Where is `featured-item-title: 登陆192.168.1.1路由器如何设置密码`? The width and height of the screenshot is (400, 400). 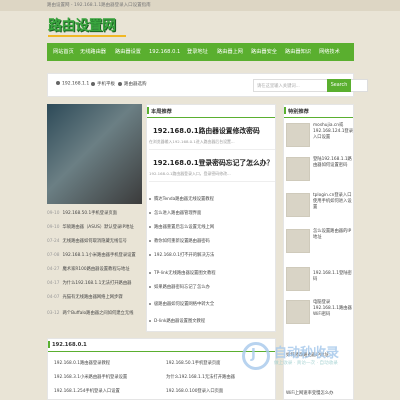 featured-item-title: 登陆192.168.1.1路由器如何设置密码 is located at coordinates (334, 163).